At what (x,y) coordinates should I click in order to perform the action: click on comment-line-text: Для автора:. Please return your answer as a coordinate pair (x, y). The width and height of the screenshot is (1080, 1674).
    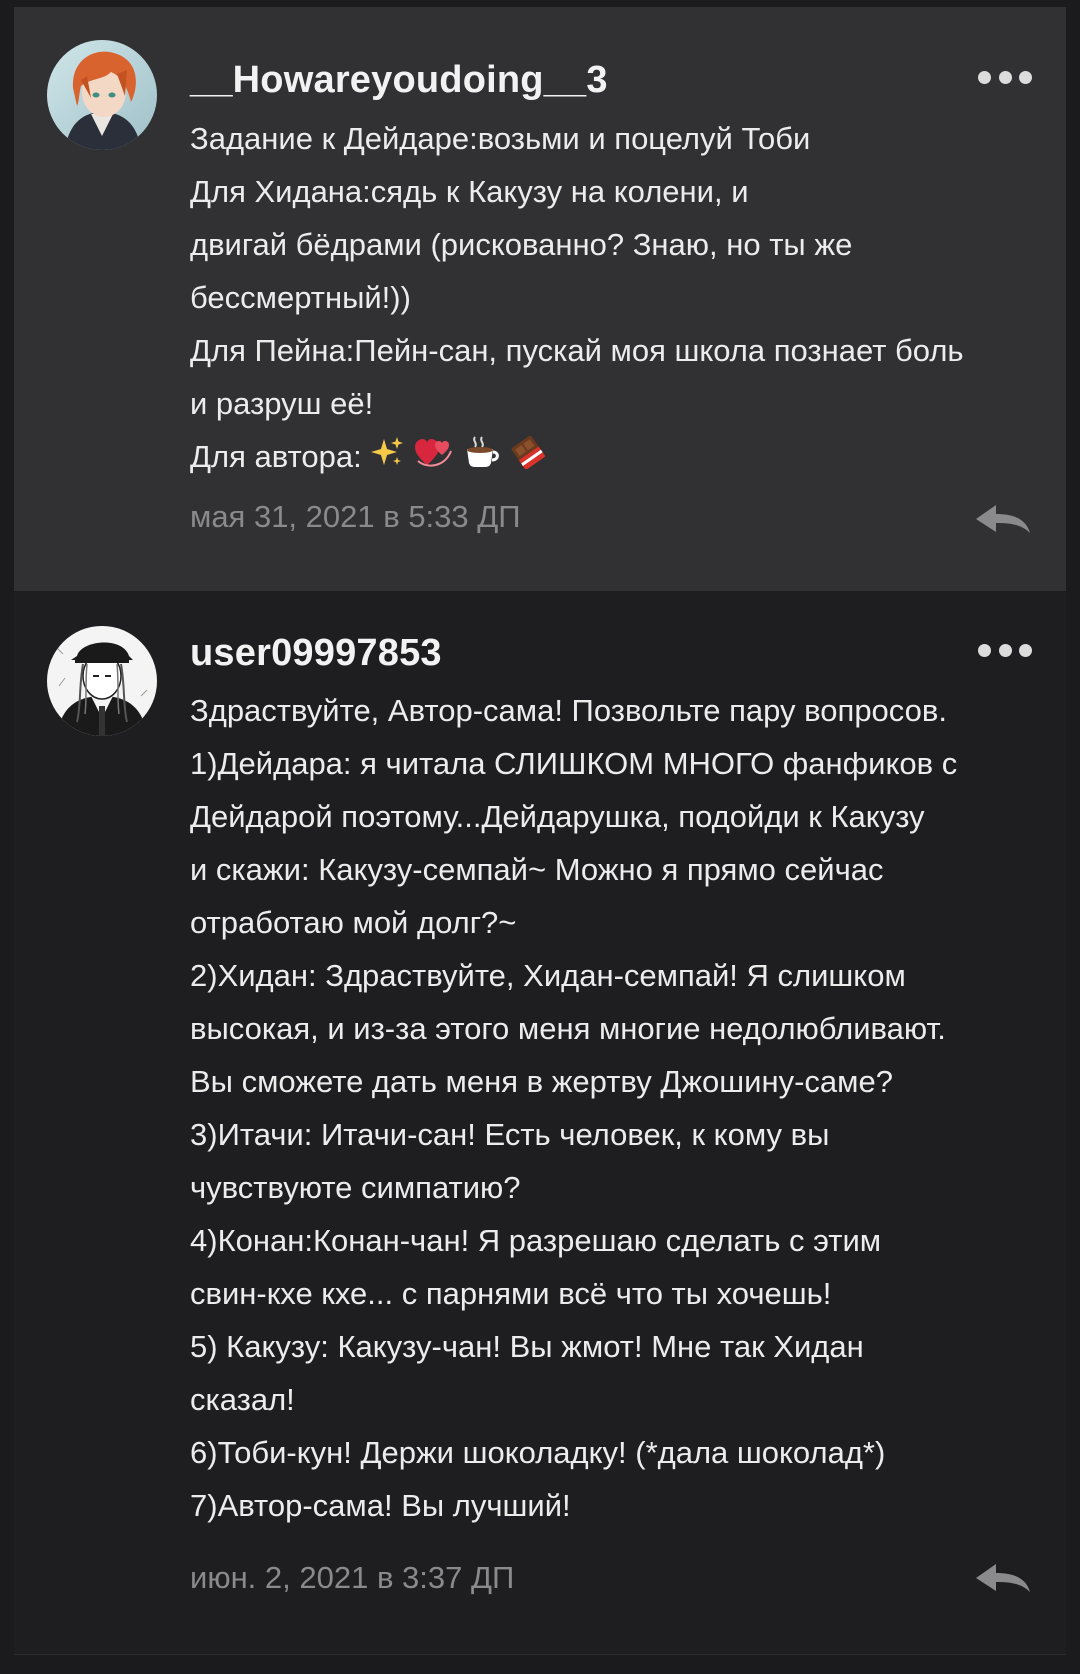
    Looking at the image, I should click on (276, 456).